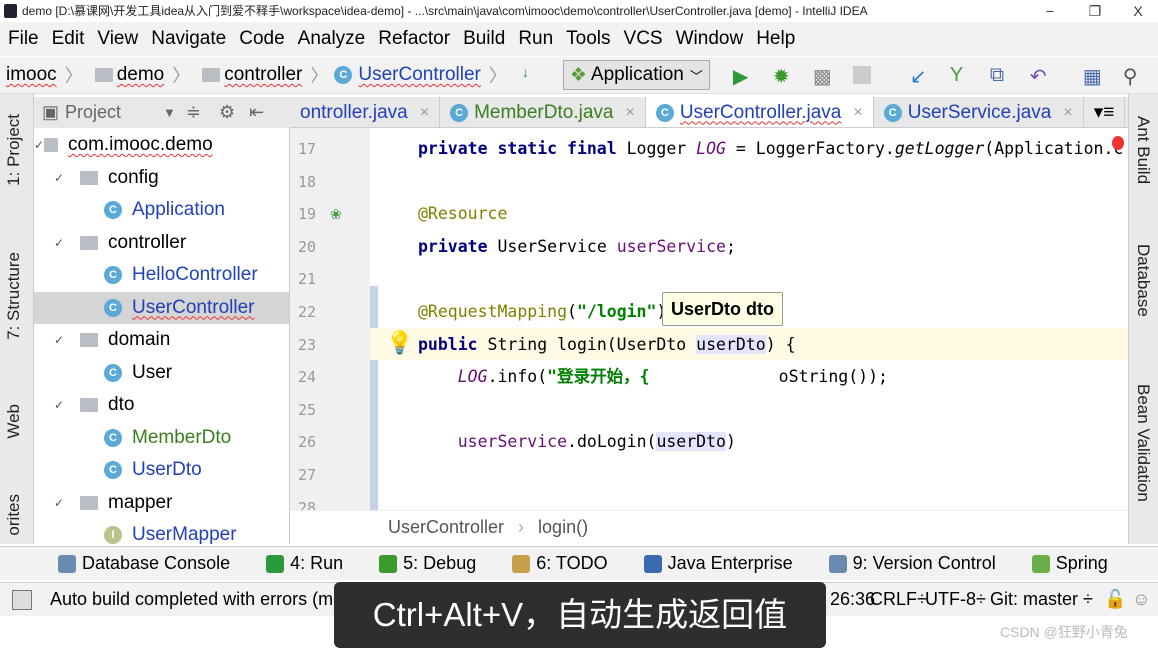  What do you see at coordinates (955, 599) in the screenshot?
I see `encoding: UTF-8÷` at bounding box center [955, 599].